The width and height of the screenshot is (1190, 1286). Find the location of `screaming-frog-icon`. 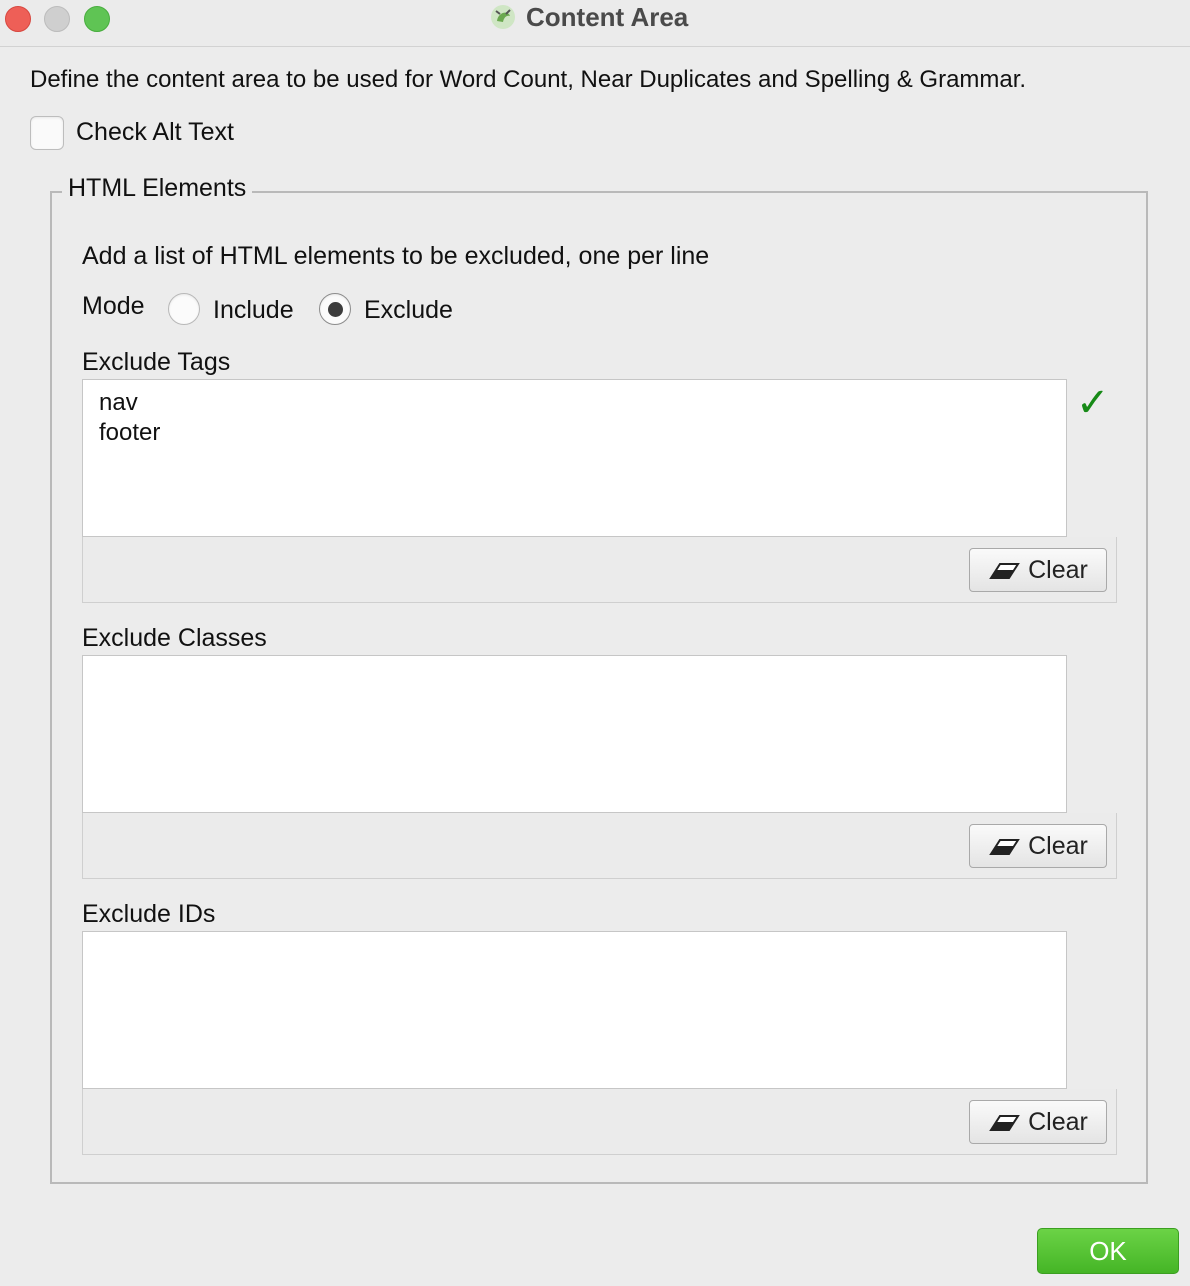

screaming-frog-icon is located at coordinates (503, 17).